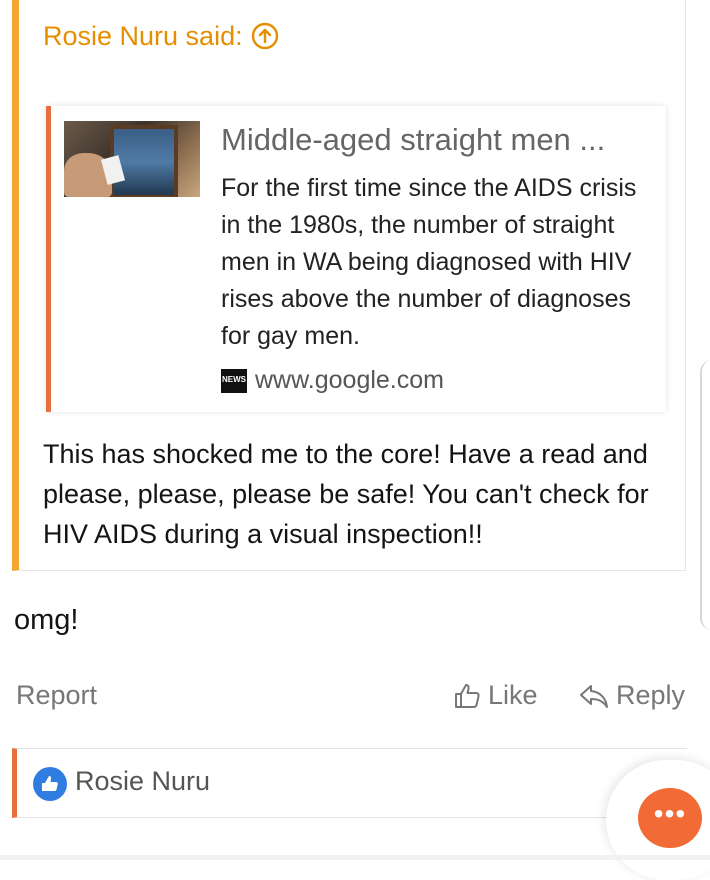 This screenshot has width=710, height=880. What do you see at coordinates (355, 857) in the screenshot?
I see `bottom-divider` at bounding box center [355, 857].